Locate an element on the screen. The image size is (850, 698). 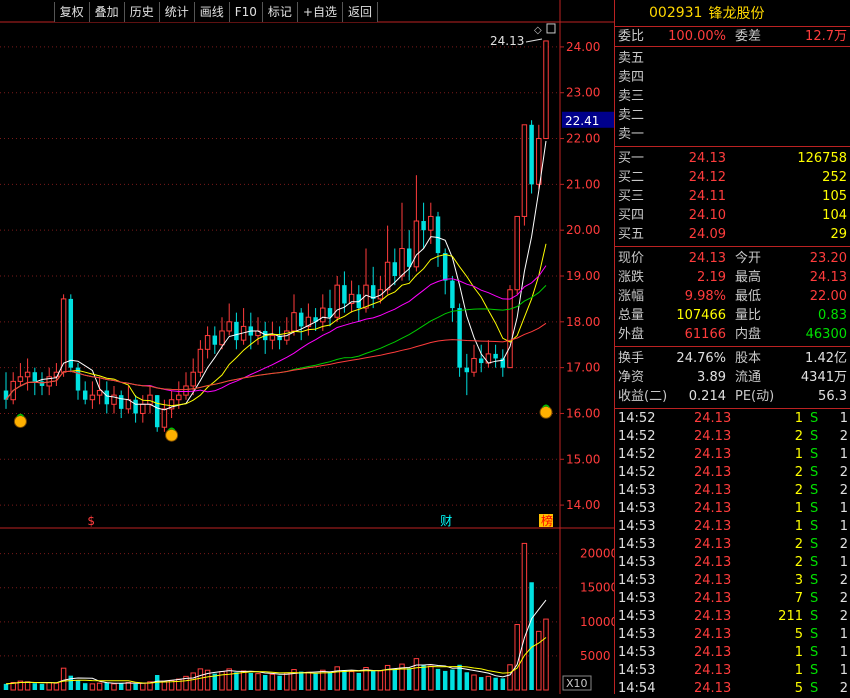
buy-level-label: 买四 is located at coordinates (631, 215).